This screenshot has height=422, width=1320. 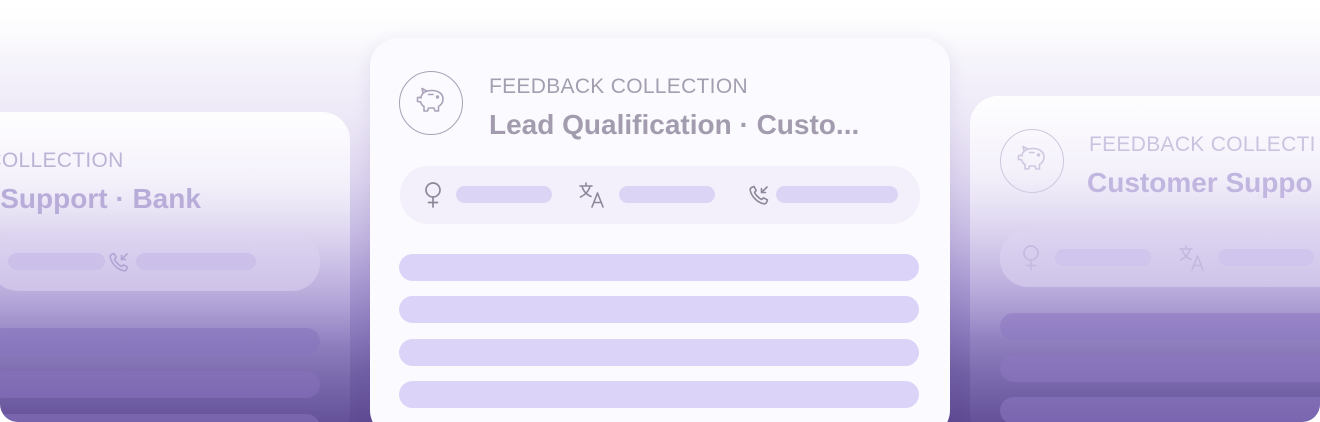 I want to click on card-title: er Support · Bank, so click(x=100, y=198).